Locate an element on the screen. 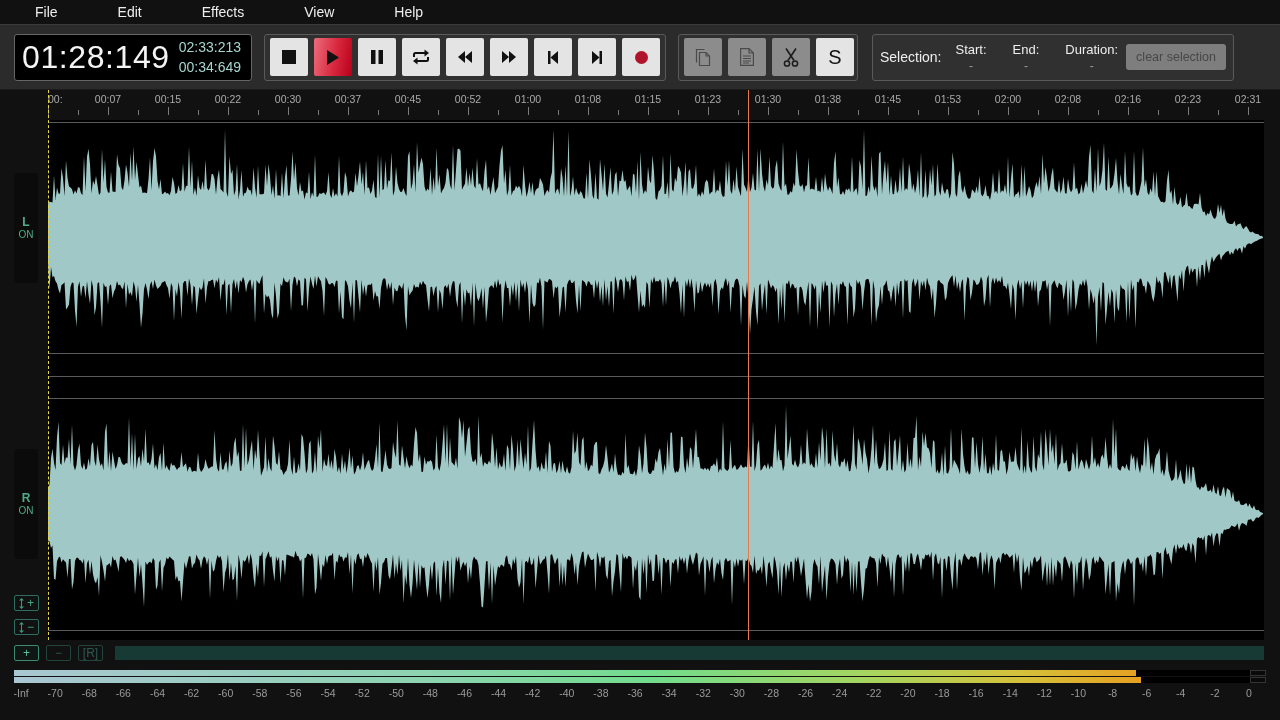  meter-scale-label: -6 is located at coordinates (1147, 693).